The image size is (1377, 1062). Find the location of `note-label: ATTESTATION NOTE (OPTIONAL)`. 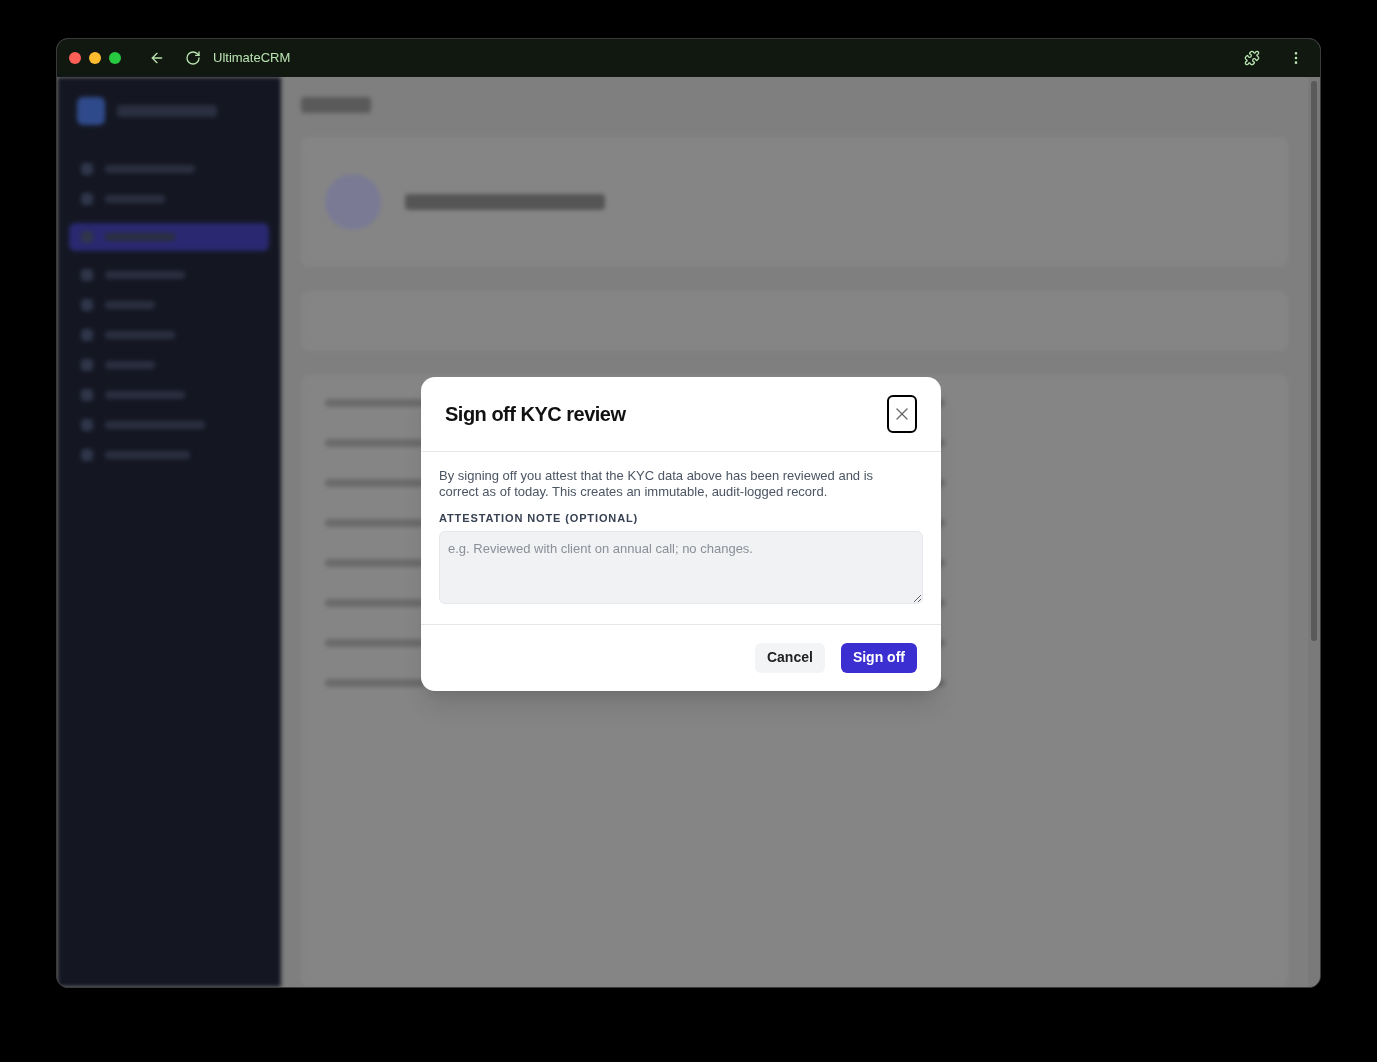

note-label: ATTESTATION NOTE (OPTIONAL) is located at coordinates (539, 518).